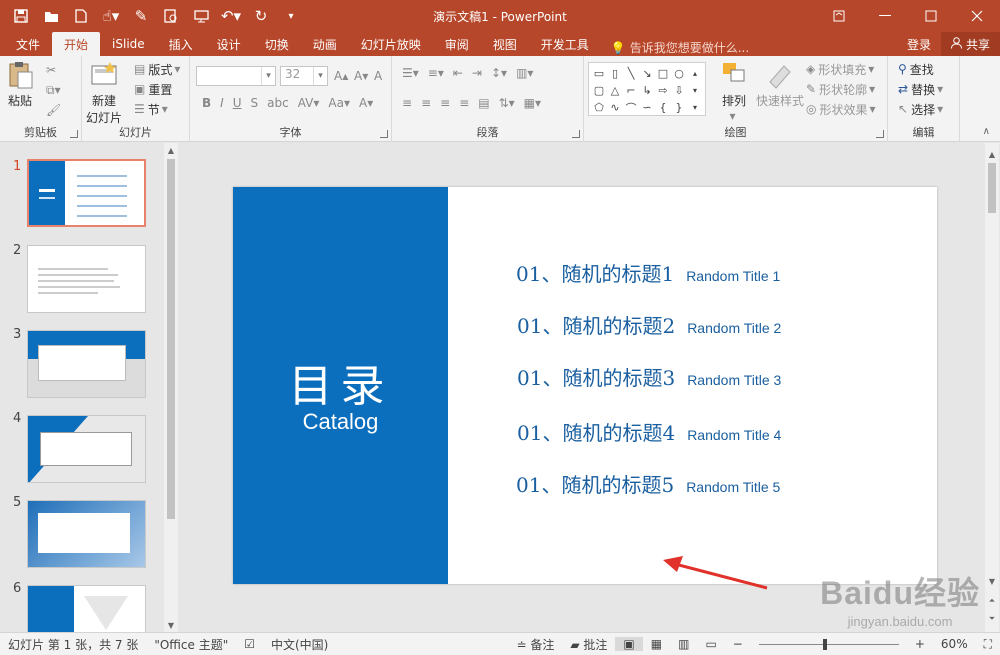 The height and width of the screenshot is (655, 1000). Describe the element at coordinates (277, 44) in the screenshot. I see `tab-transitions: 切换` at that location.